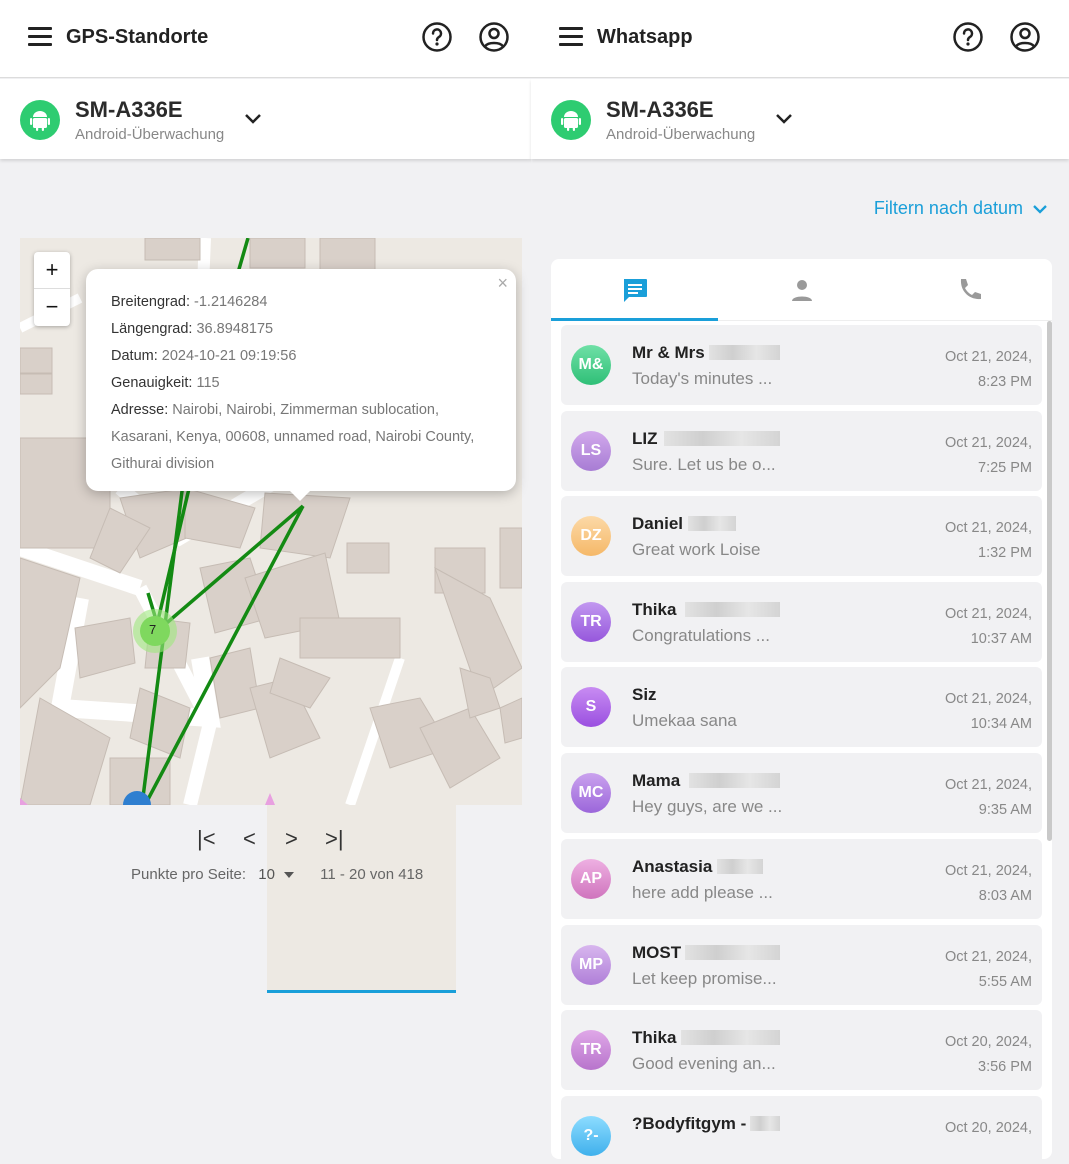 The height and width of the screenshot is (1164, 1069). Describe the element at coordinates (1005, 1067) in the screenshot. I see `chat-time: 3:56 PM` at that location.